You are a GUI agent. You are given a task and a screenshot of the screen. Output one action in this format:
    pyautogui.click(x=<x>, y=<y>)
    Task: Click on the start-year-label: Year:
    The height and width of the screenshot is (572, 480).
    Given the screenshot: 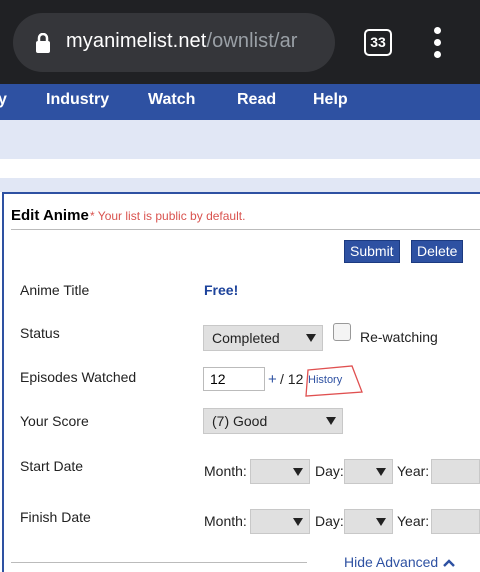 What is the action you would take?
    pyautogui.click(x=413, y=471)
    